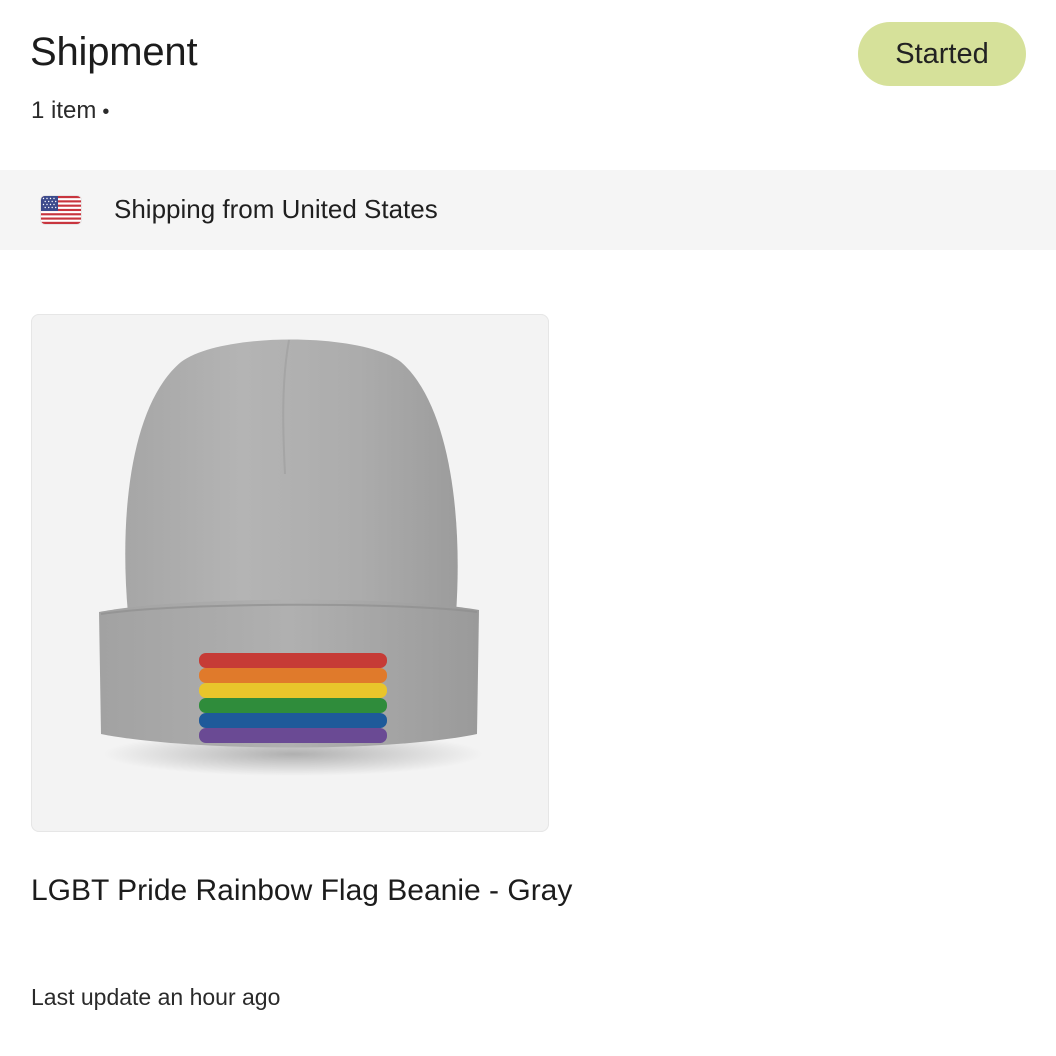 This screenshot has width=1056, height=1056. Describe the element at coordinates (156, 997) in the screenshot. I see `last-update-text: Last update an hour ago` at that location.